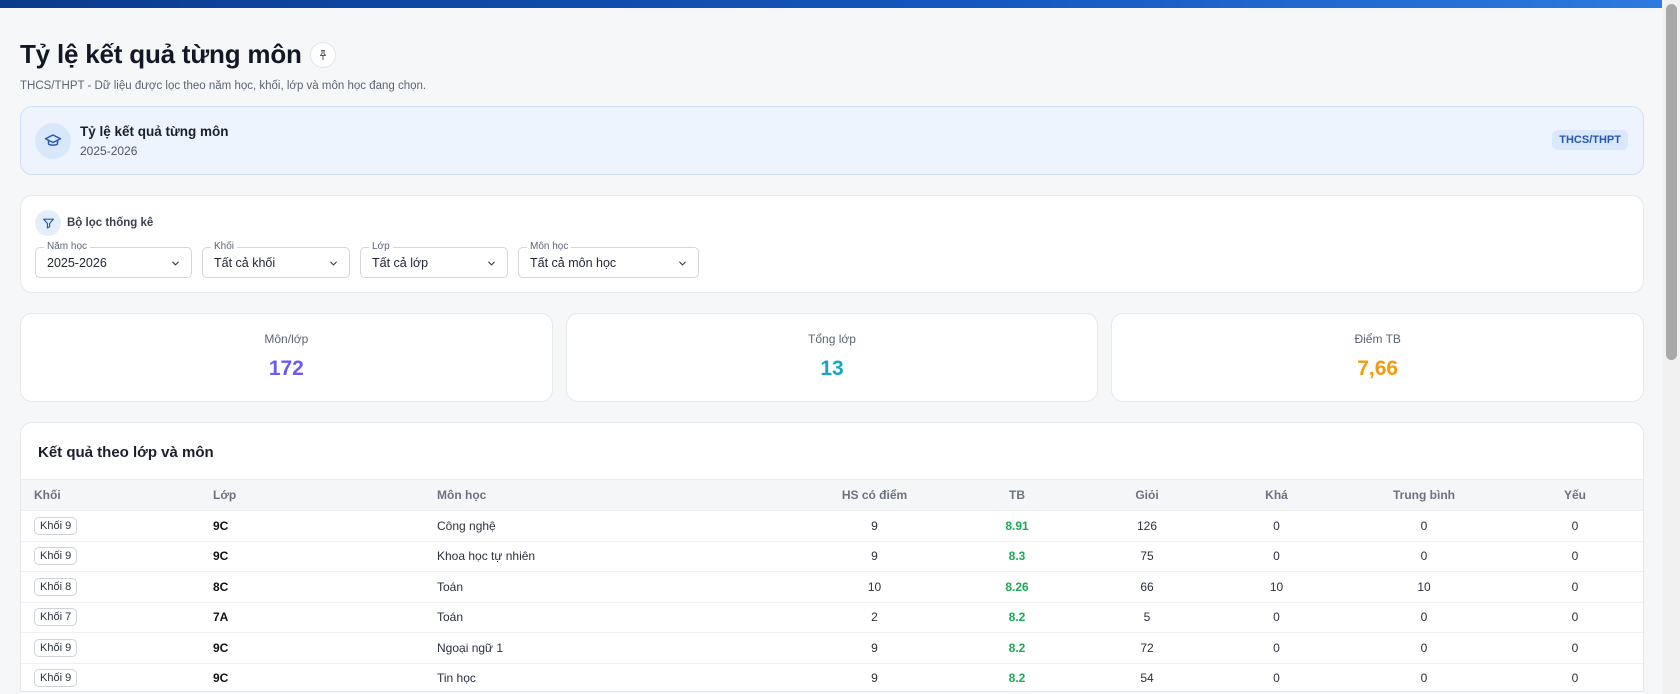  I want to click on stat-label: Điểm TB, so click(1377, 339).